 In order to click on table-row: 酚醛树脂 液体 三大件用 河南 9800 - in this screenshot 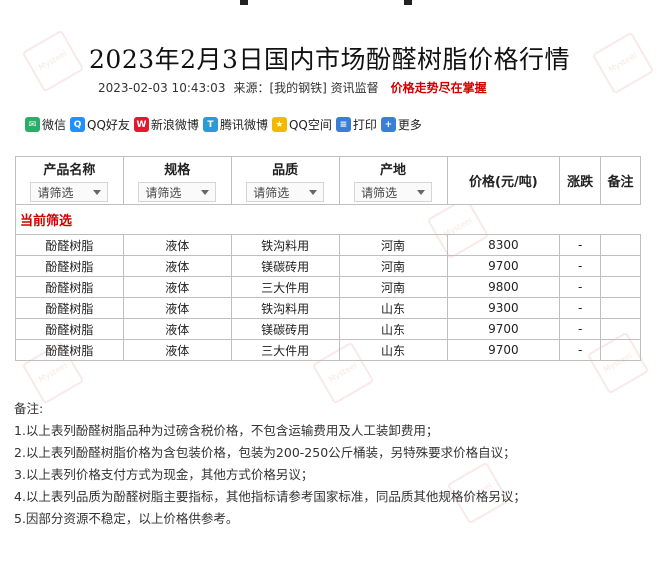, I will do `click(328, 287)`.